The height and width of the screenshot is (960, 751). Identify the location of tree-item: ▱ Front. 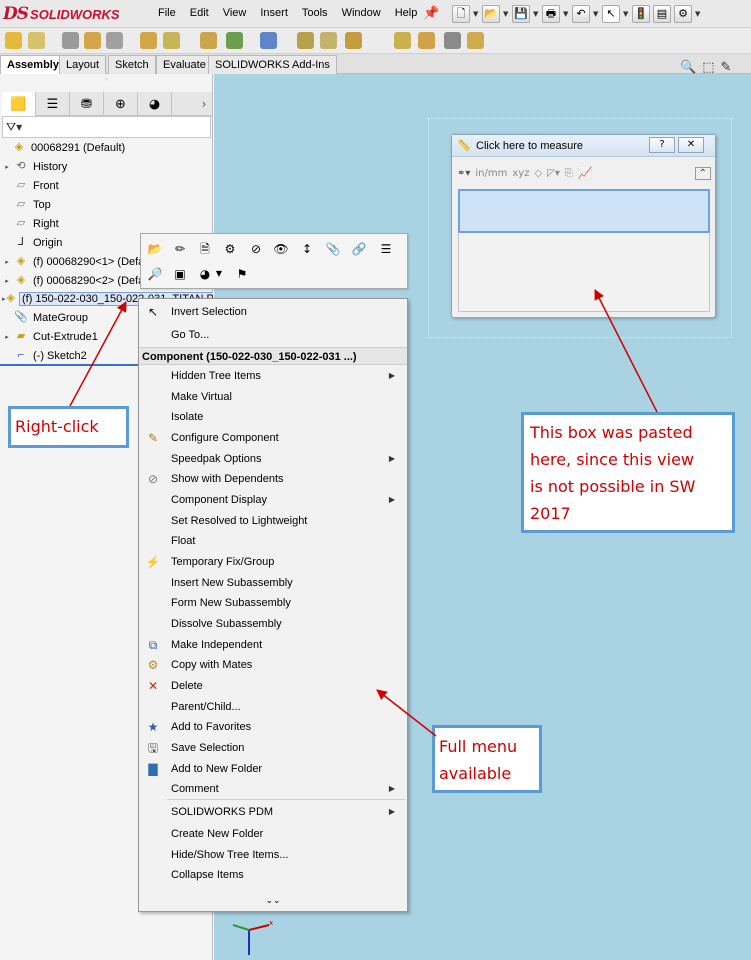
(106, 185).